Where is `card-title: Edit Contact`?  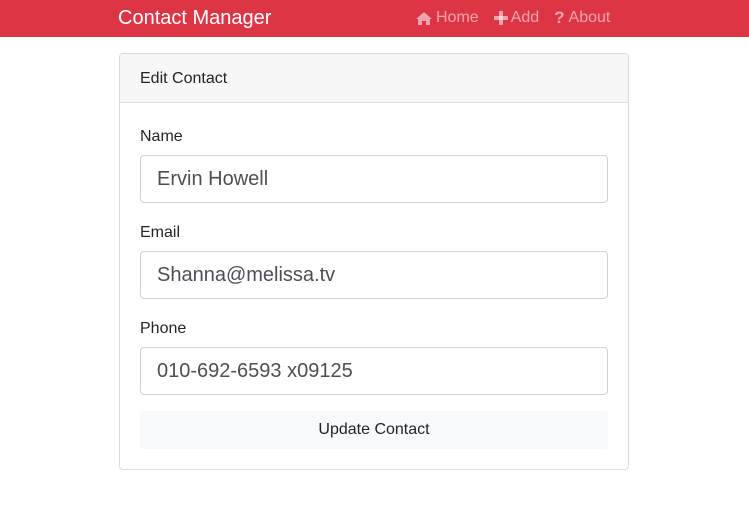
card-title: Edit Contact is located at coordinates (184, 78).